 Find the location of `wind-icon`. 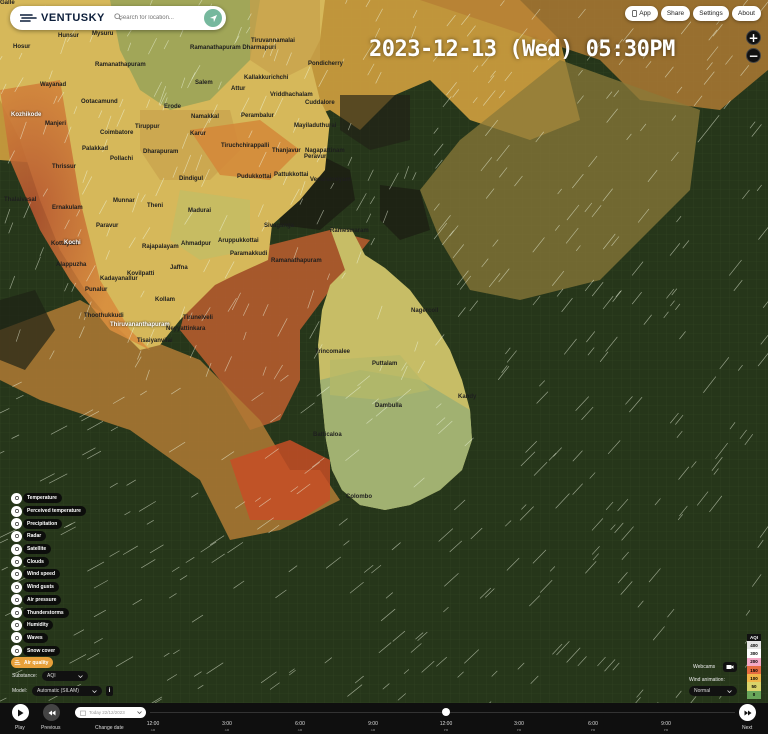

wind-icon is located at coordinates (16, 574).